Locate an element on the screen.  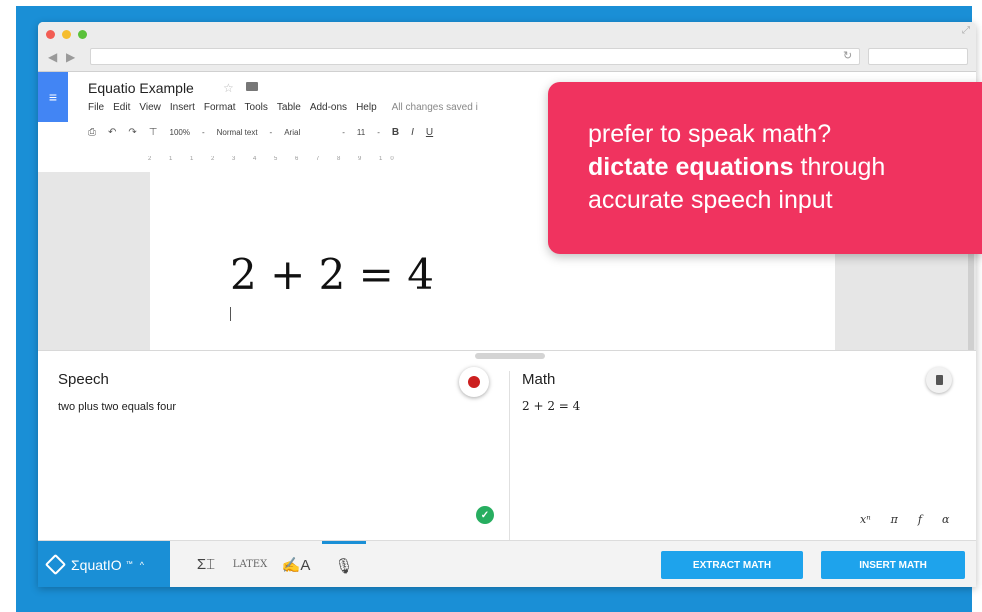
record-button is located at coordinates (474, 382).